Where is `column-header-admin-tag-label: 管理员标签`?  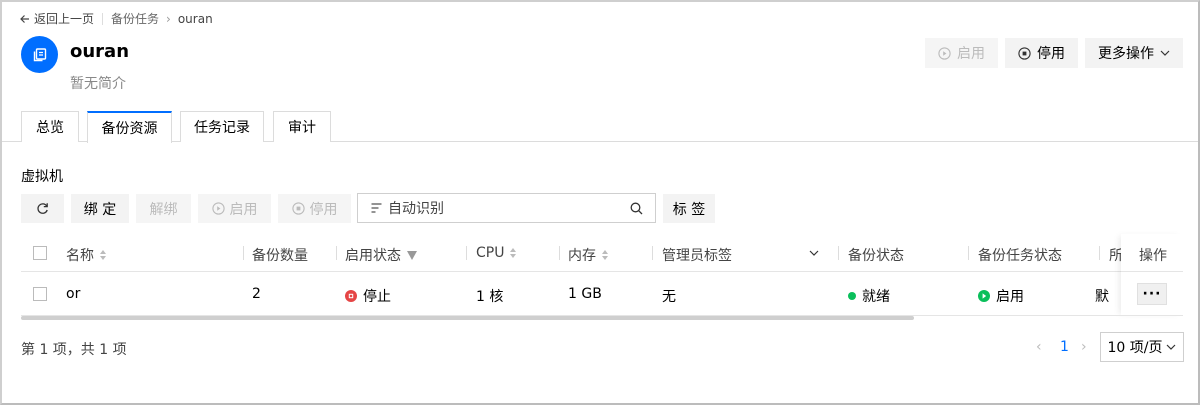 column-header-admin-tag-label: 管理员标签 is located at coordinates (697, 256).